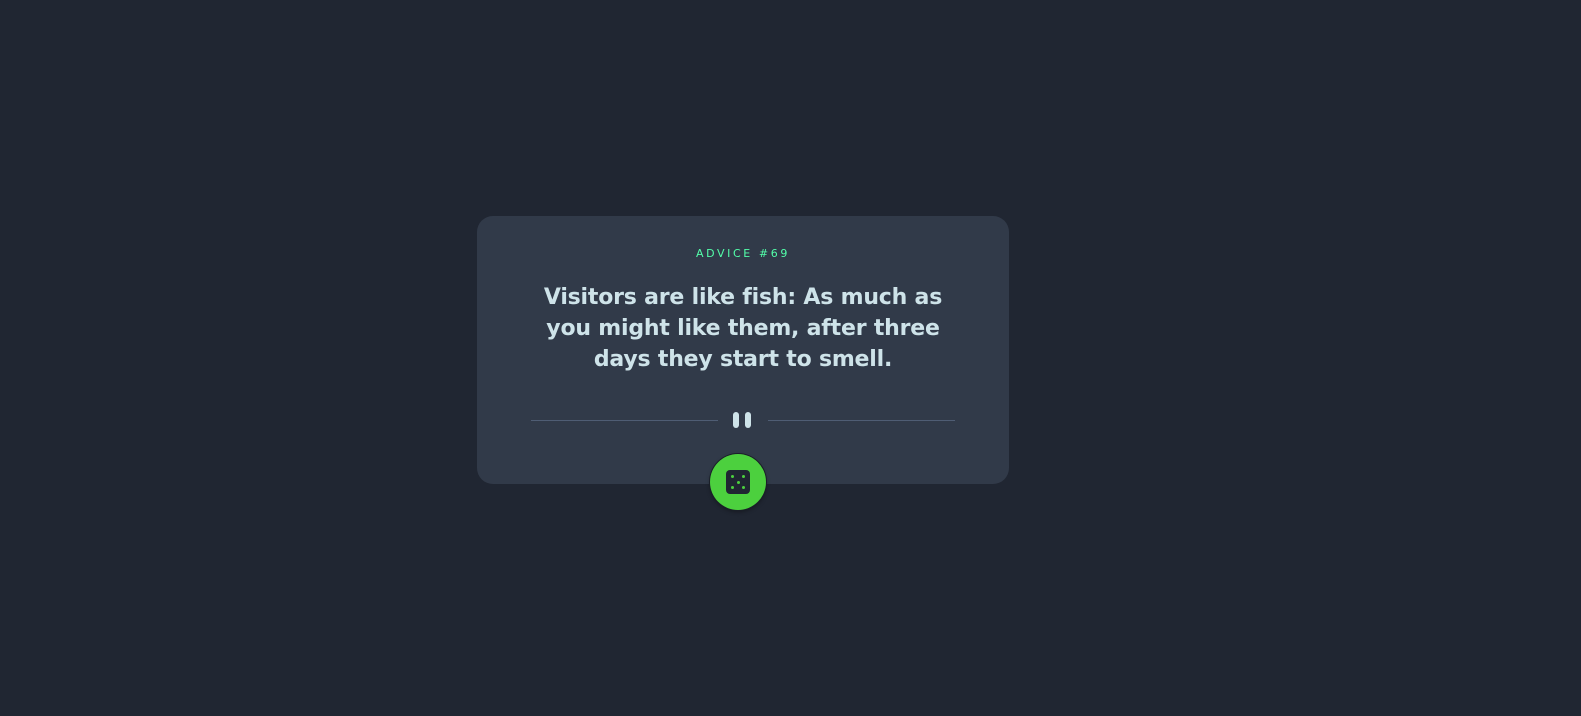 This screenshot has width=1581, height=716. I want to click on dice-icon, so click(738, 482).